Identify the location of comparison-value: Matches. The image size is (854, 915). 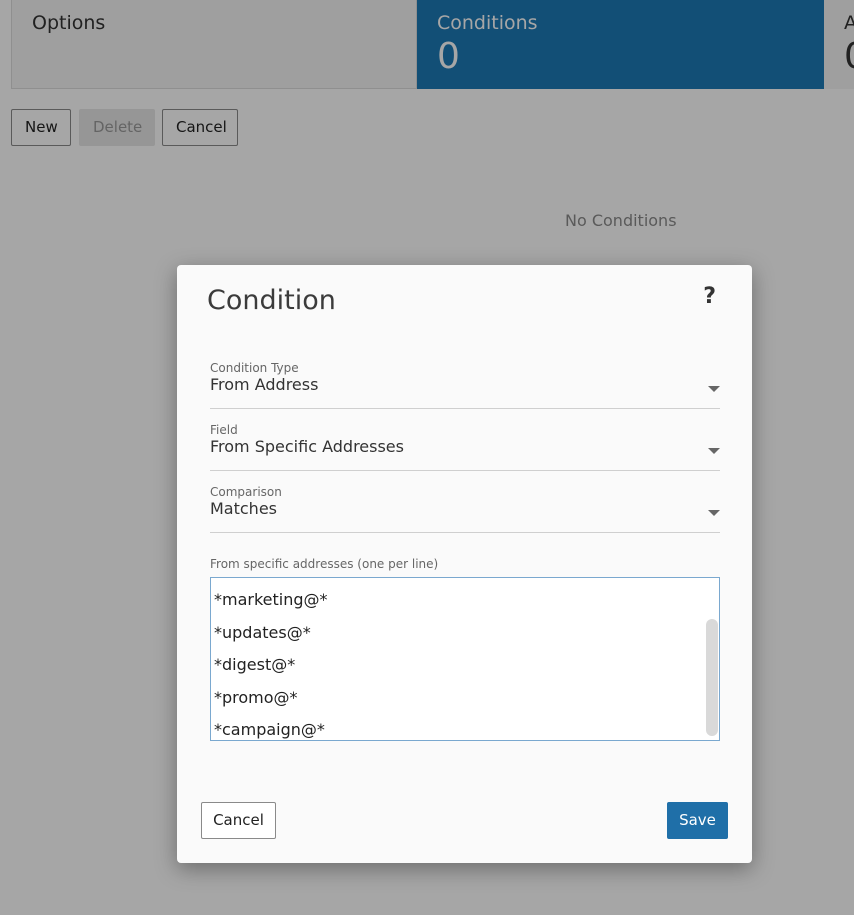
(243, 508).